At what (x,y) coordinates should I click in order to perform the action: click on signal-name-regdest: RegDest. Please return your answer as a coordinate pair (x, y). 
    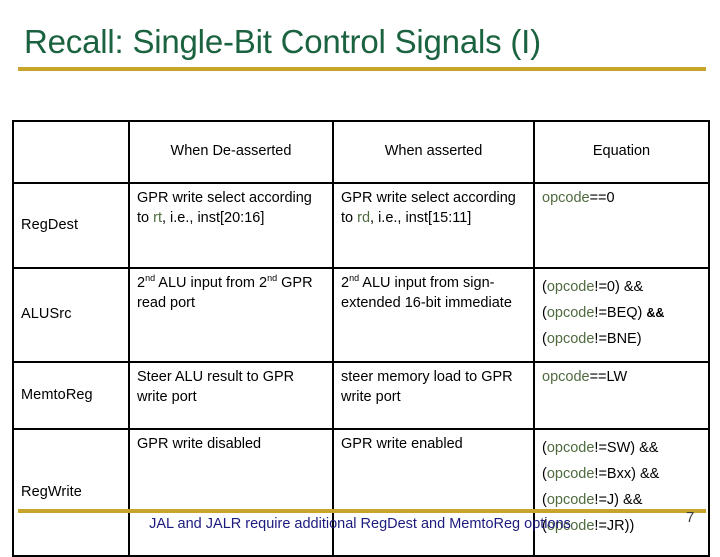
    Looking at the image, I should click on (71, 225).